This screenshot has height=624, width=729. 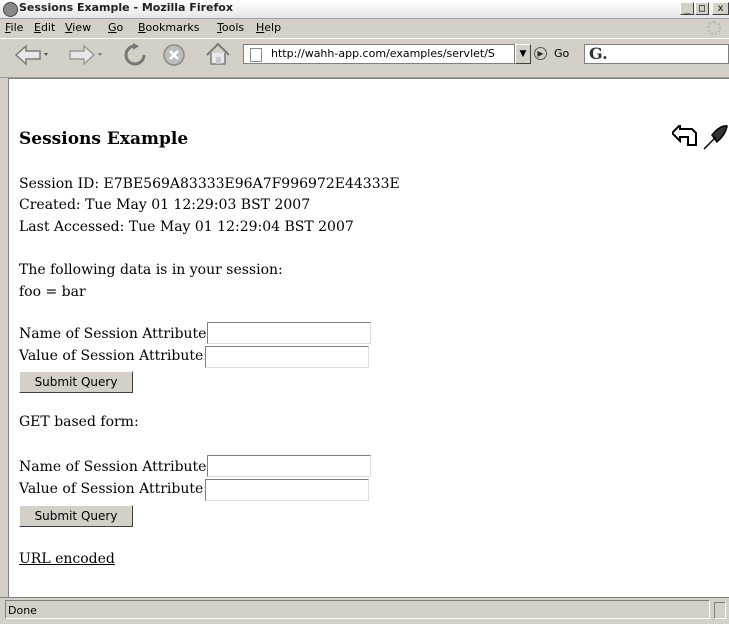 What do you see at coordinates (115, 27) in the screenshot?
I see `menu-go: Go` at bounding box center [115, 27].